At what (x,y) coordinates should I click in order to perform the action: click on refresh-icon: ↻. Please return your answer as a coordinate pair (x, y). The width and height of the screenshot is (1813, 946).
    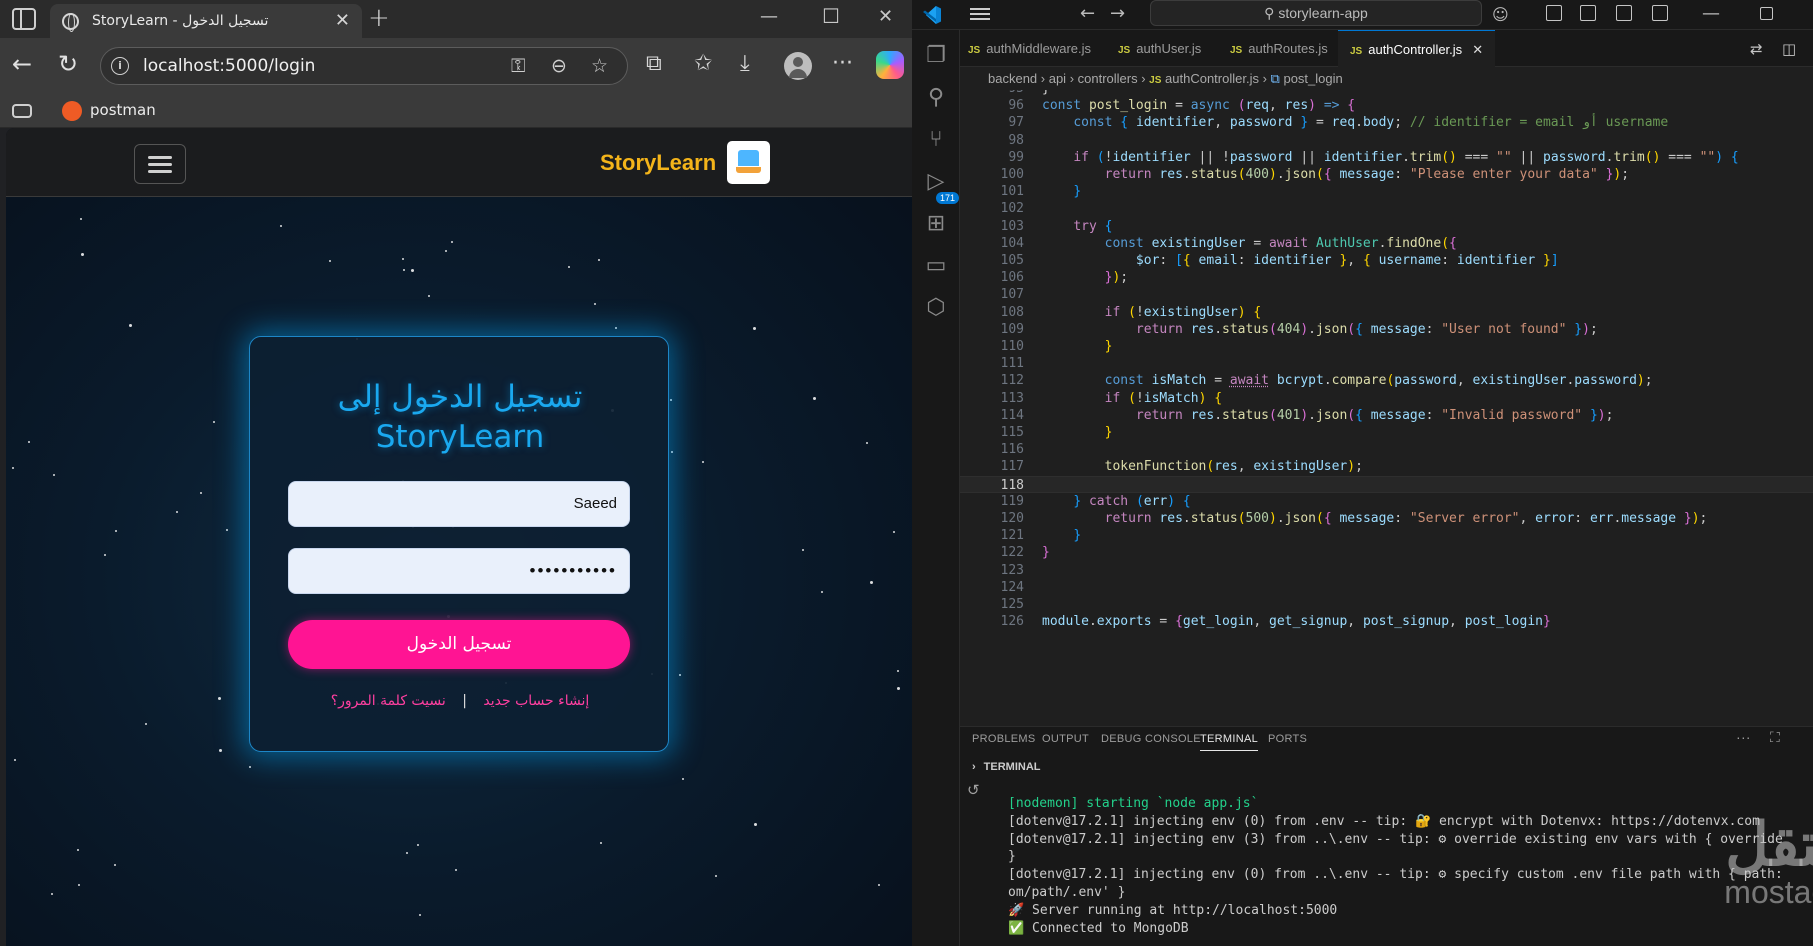
    Looking at the image, I should click on (68, 64).